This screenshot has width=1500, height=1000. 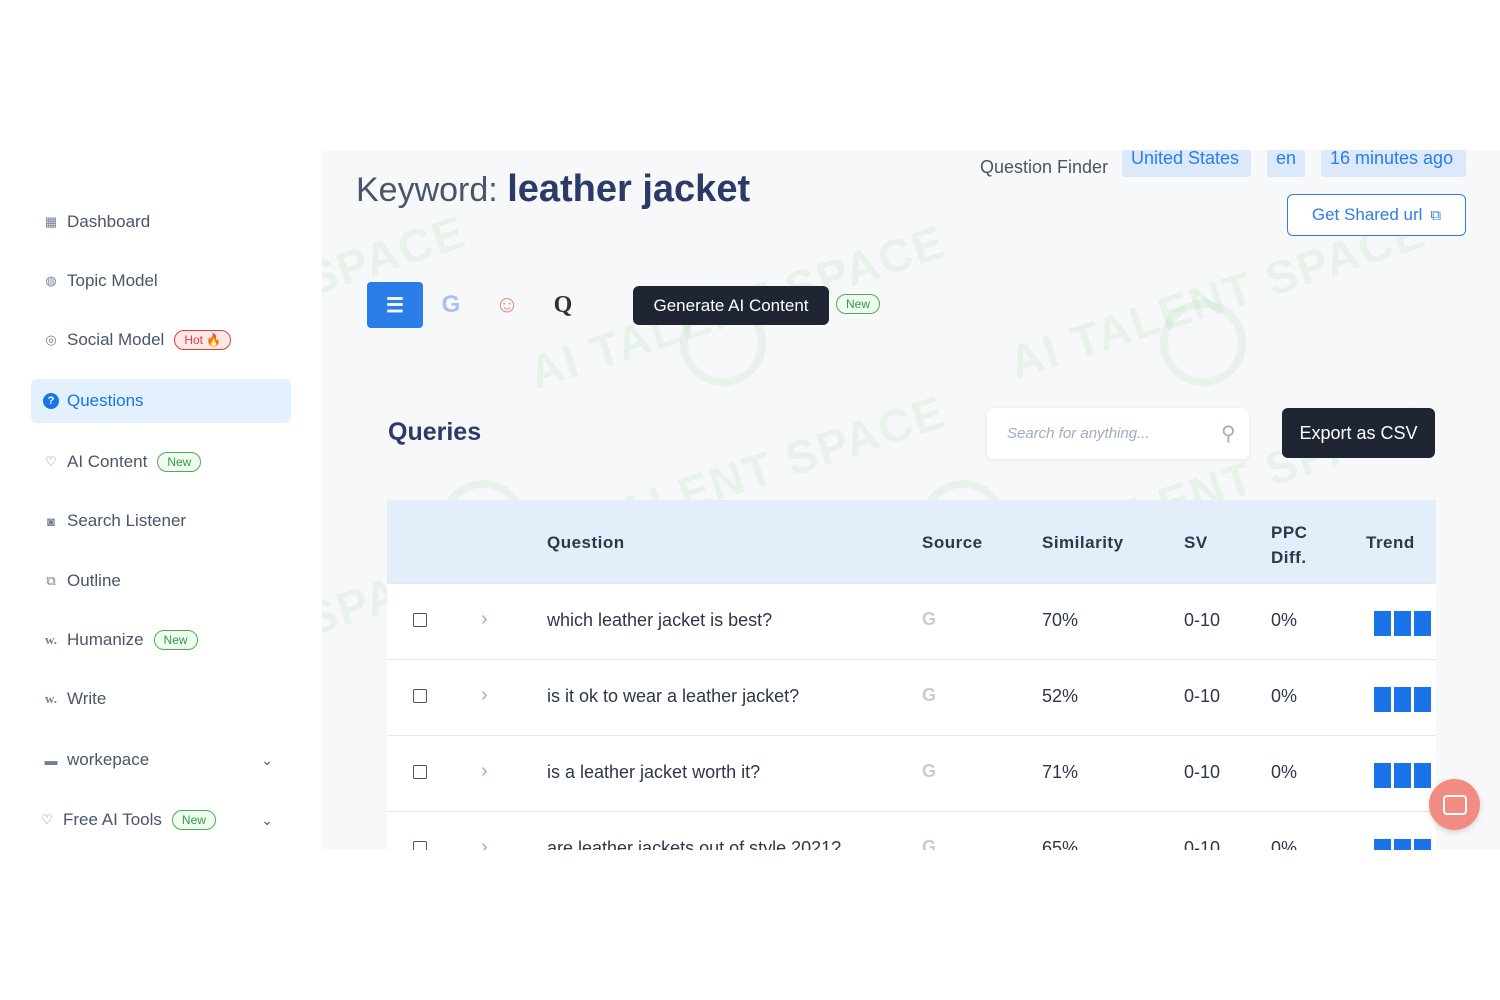 What do you see at coordinates (1107, 433) in the screenshot?
I see `search-input` at bounding box center [1107, 433].